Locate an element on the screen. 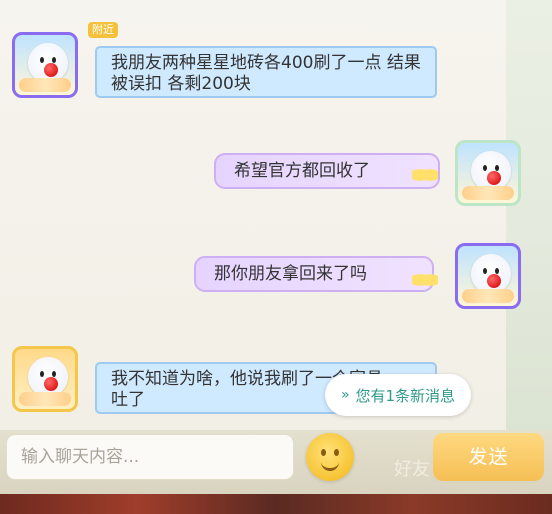 This screenshot has width=552, height=514. chevron-double-down-icon: » is located at coordinates (345, 395).